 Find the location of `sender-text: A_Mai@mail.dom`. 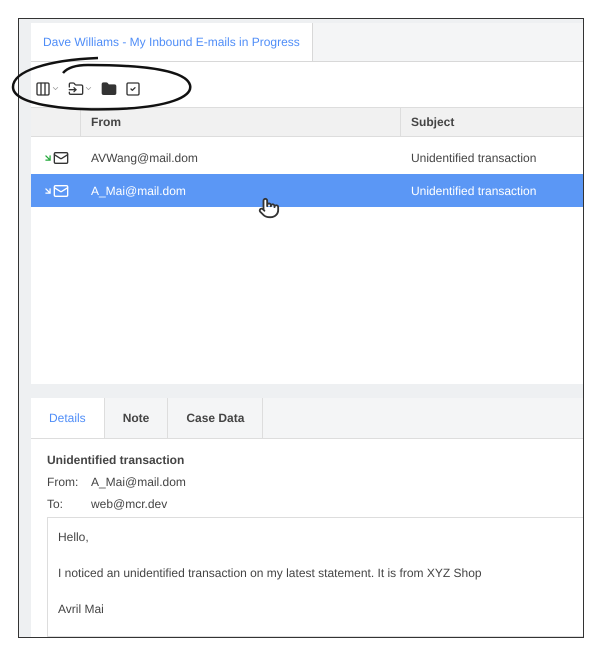

sender-text: A_Mai@mail.dom is located at coordinates (138, 191).